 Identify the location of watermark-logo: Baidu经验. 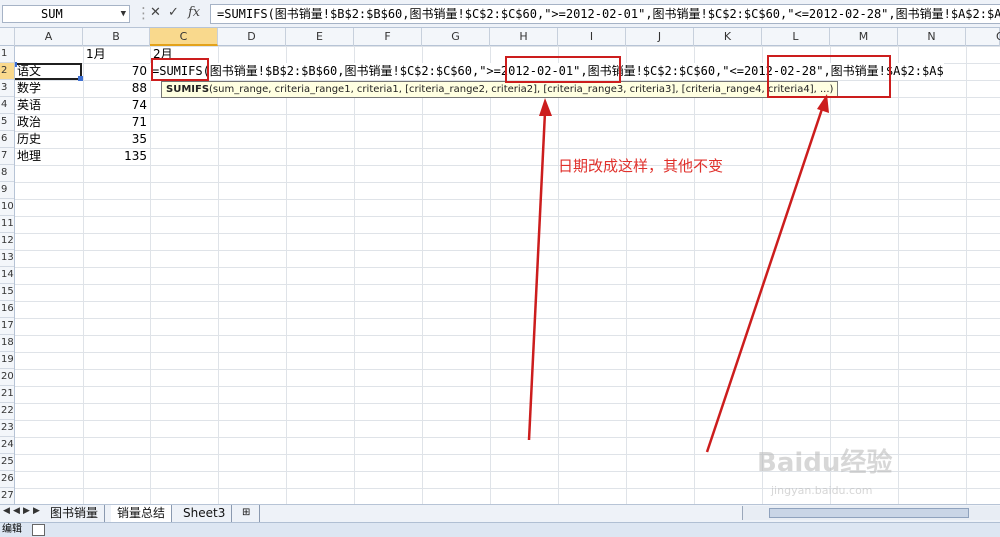
(825, 463).